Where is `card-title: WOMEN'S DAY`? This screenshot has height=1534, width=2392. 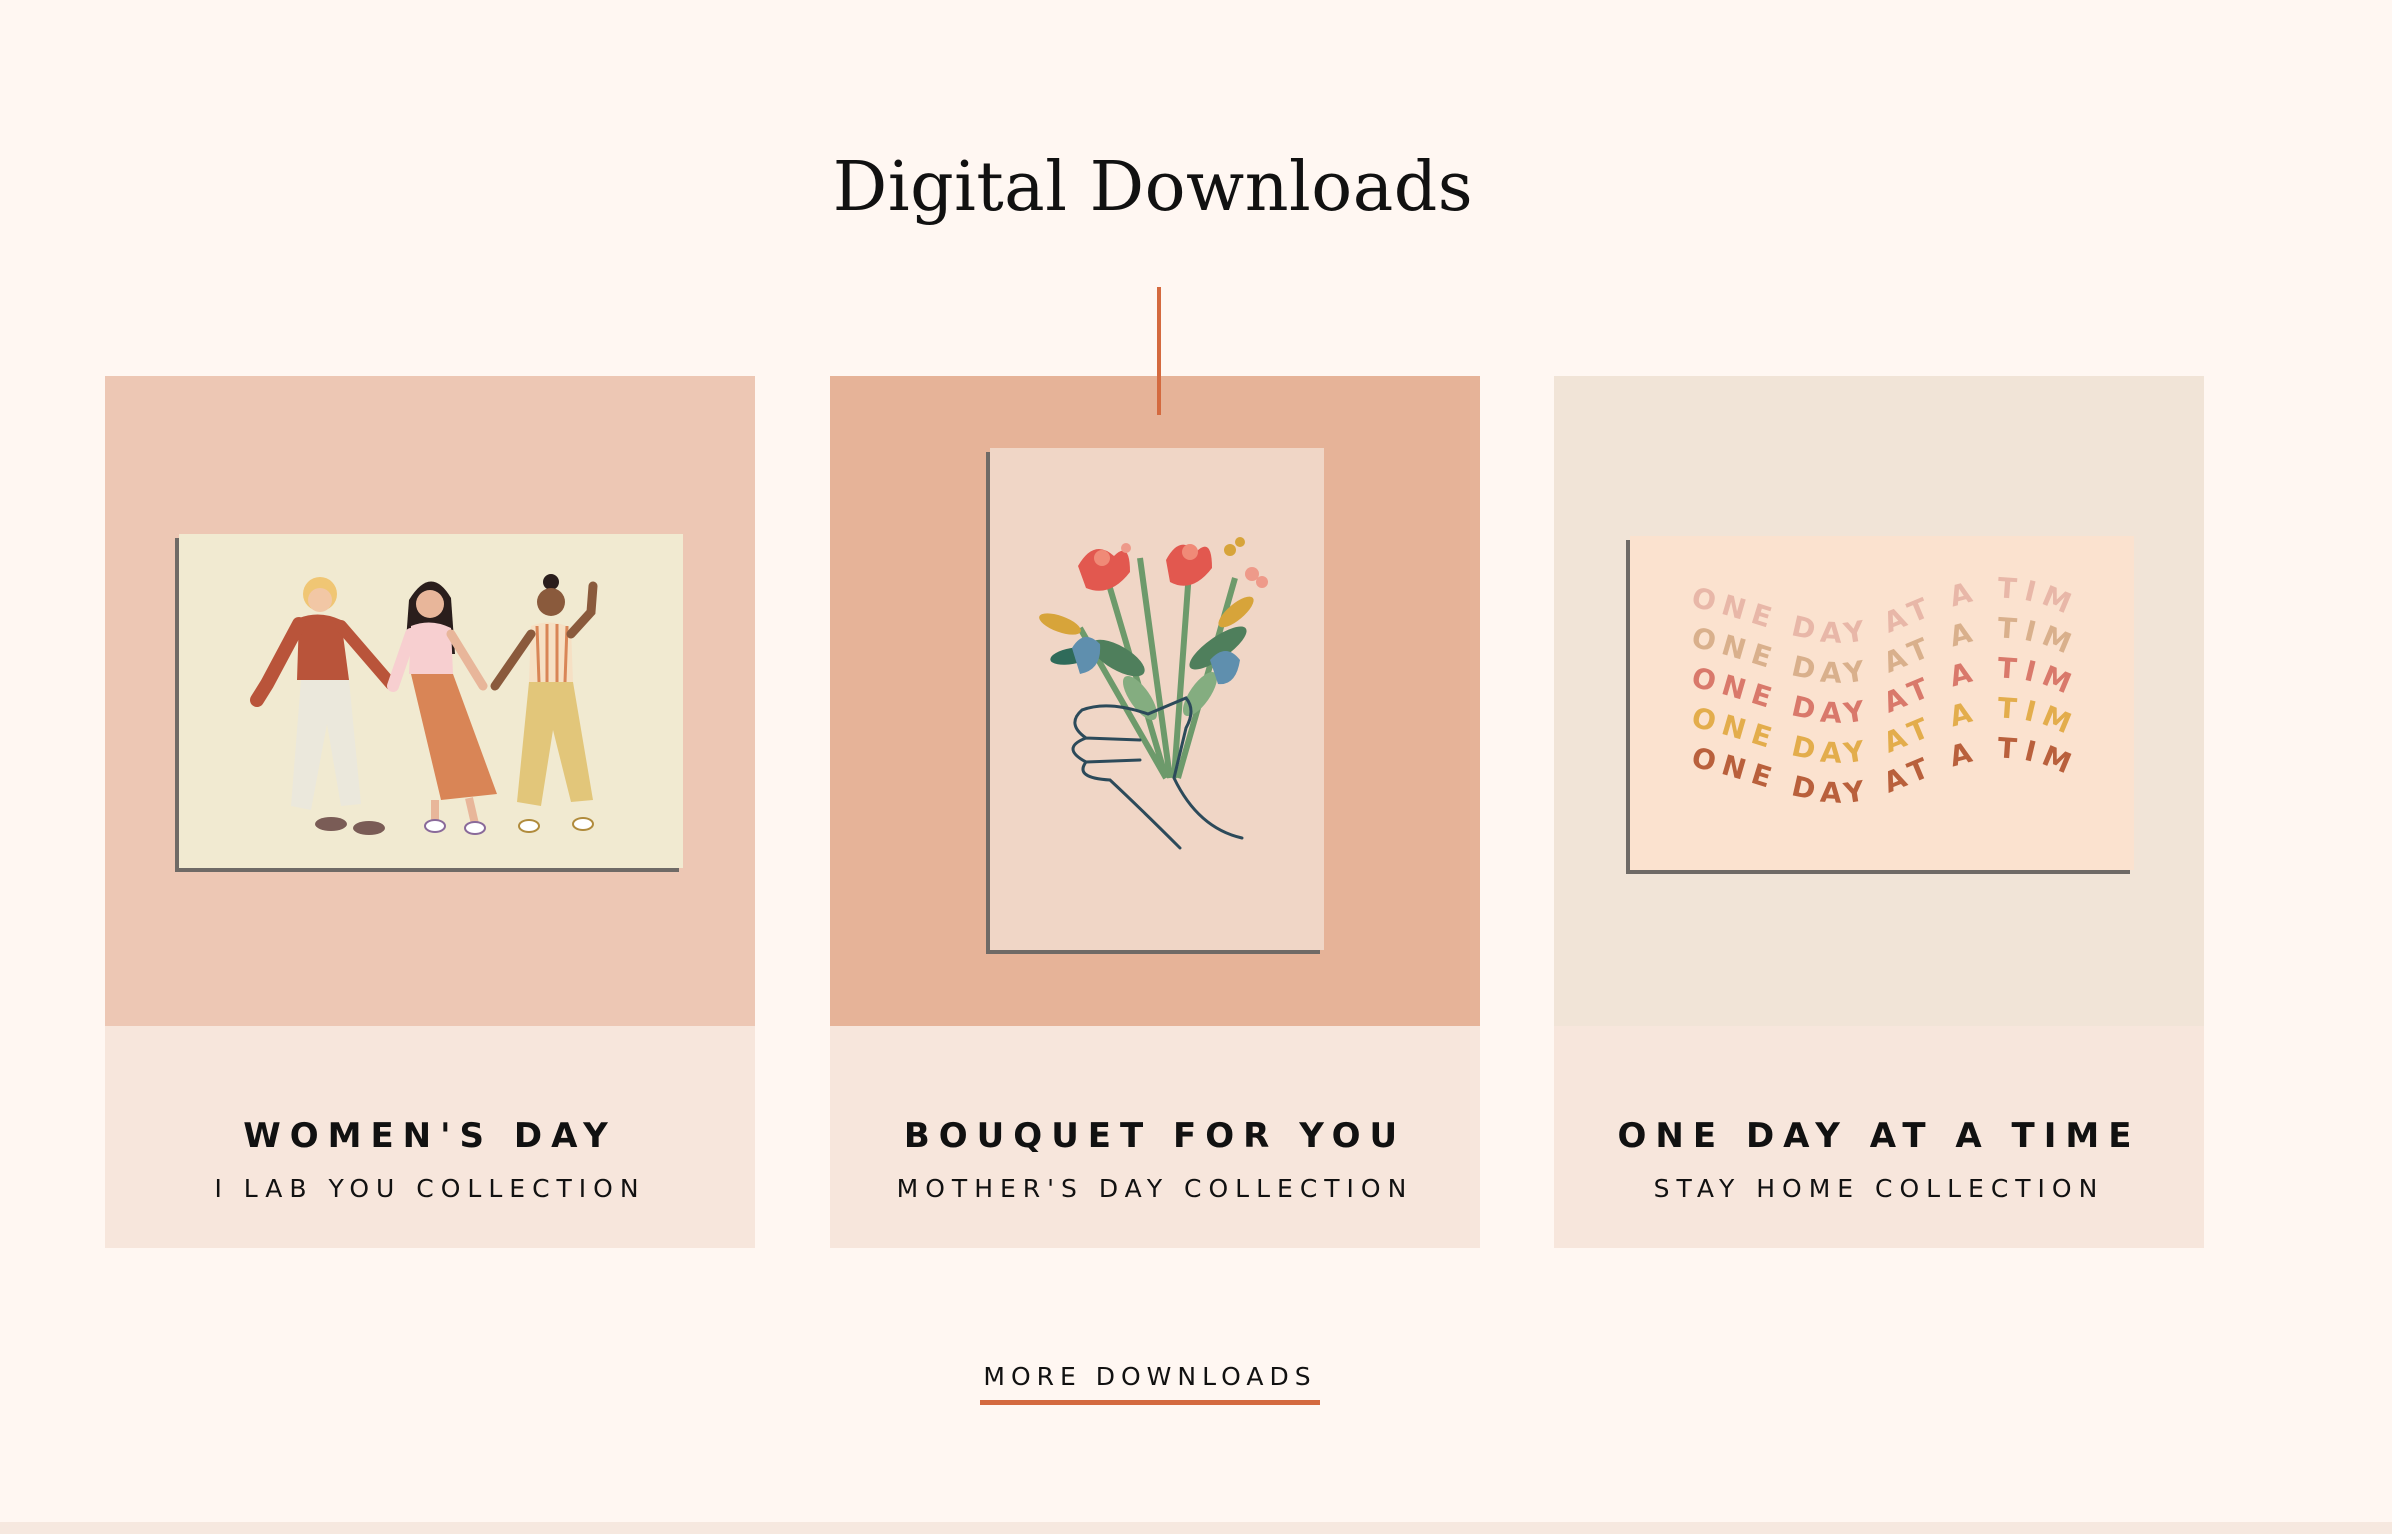
card-title: WOMEN'S DAY is located at coordinates (430, 1136).